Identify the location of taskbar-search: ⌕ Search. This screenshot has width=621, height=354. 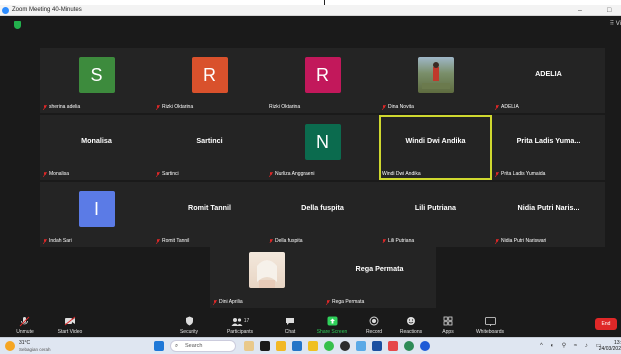
(203, 346).